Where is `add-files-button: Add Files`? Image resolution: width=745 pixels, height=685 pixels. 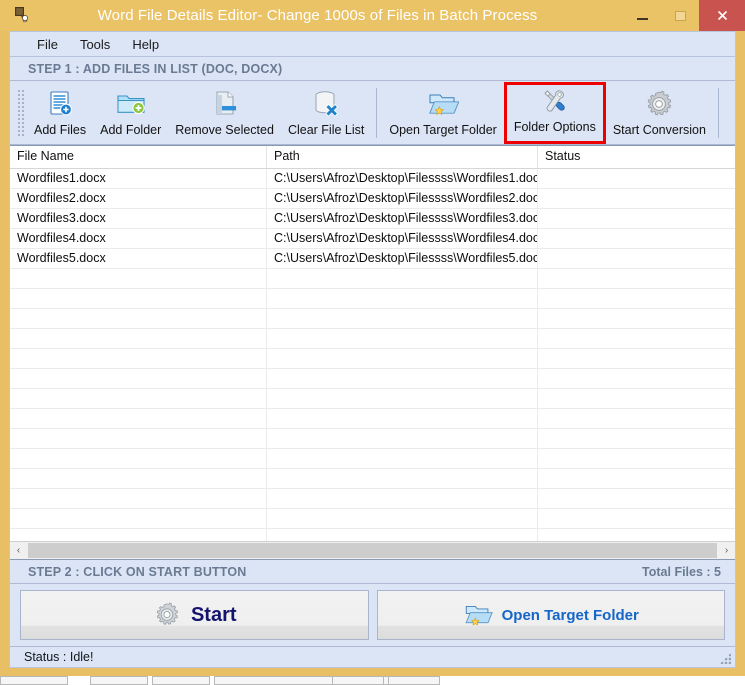 add-files-button: Add Files is located at coordinates (60, 113).